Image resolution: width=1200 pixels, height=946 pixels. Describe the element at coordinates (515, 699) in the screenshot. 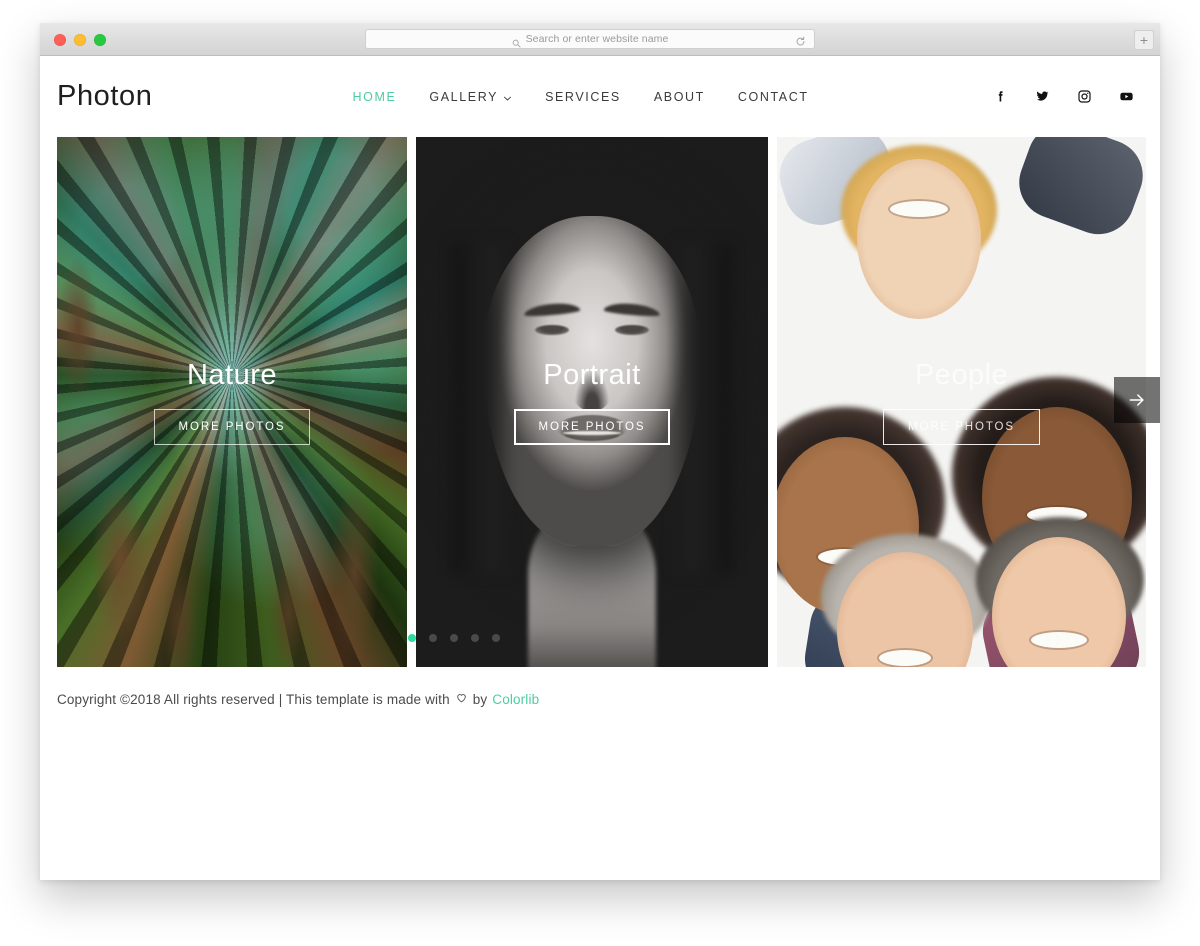

I see `footer-brand-link: Colorlib` at that location.